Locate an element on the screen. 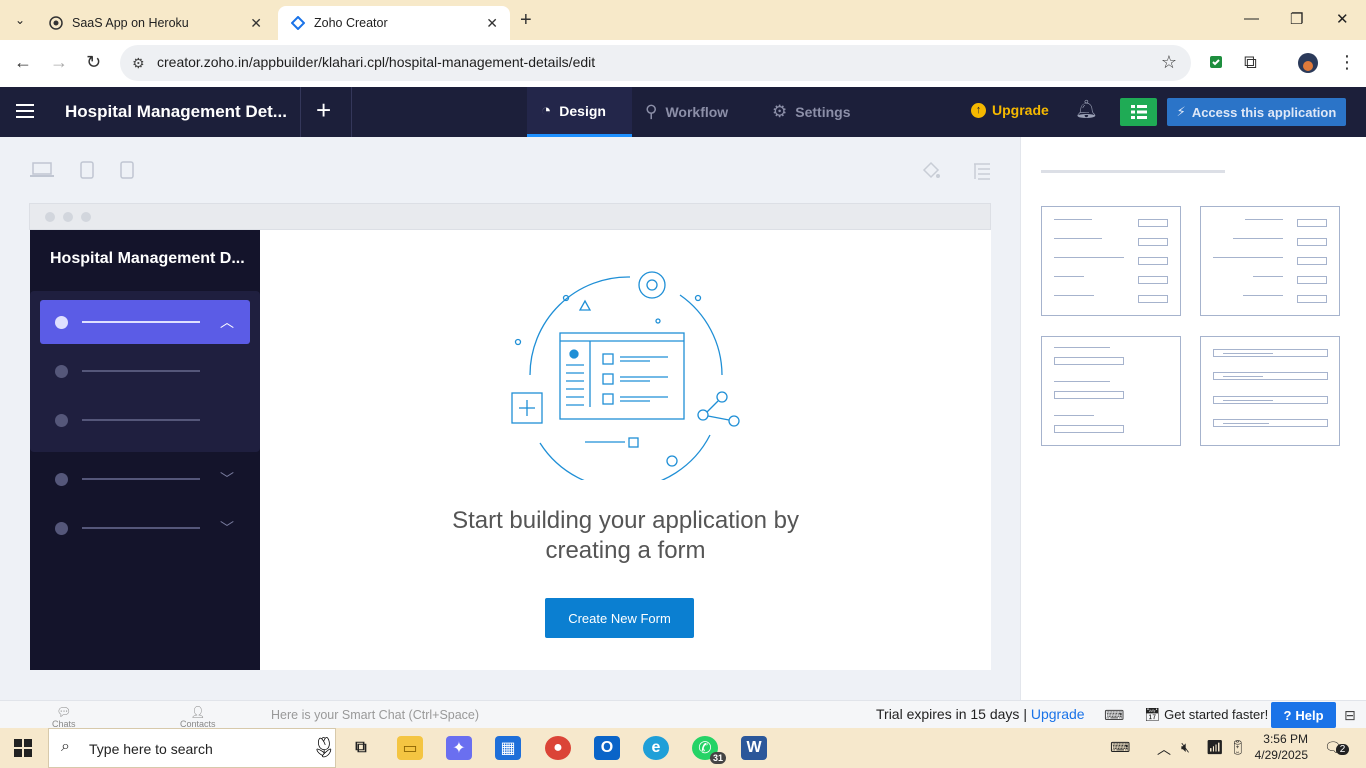 This screenshot has height=768, width=1366. extensions-puzzle-icon: ⧉ is located at coordinates (1250, 62).